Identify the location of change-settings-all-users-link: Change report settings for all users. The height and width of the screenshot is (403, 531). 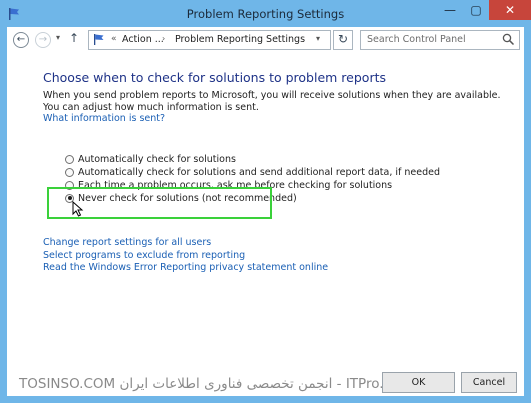
(185, 243).